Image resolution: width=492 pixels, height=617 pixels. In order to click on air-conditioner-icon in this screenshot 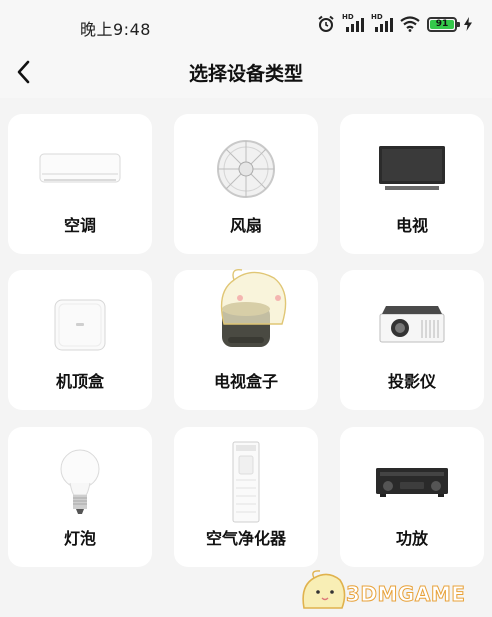, I will do `click(80, 168)`.